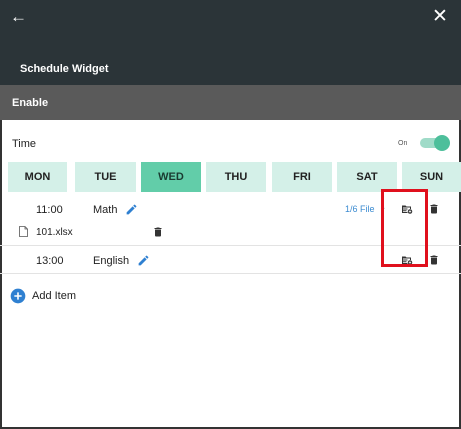 Image resolution: width=461 pixels, height=429 pixels. I want to click on tab-thu: THU, so click(236, 177).